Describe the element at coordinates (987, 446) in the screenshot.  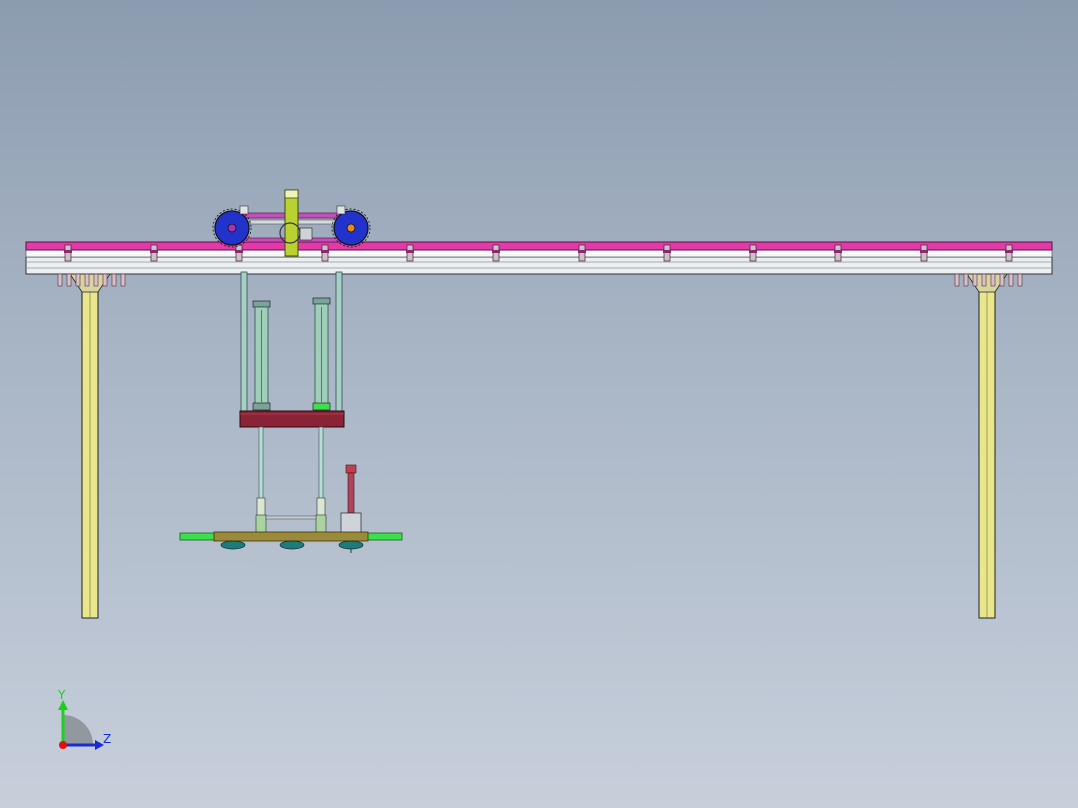
I see `right-post` at that location.